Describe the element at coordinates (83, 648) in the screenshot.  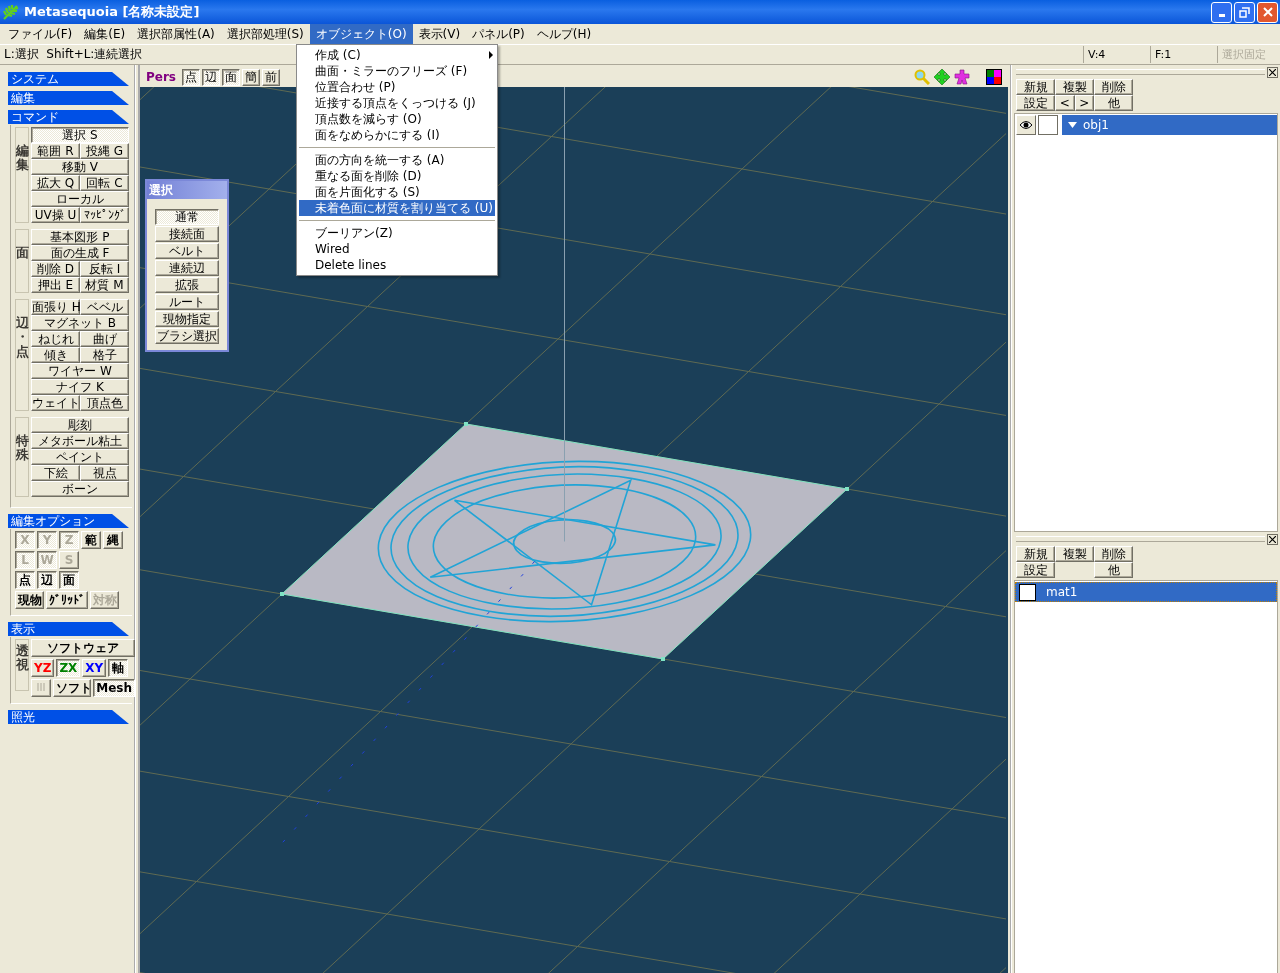
I see `tool-button: ソフトウェア` at that location.